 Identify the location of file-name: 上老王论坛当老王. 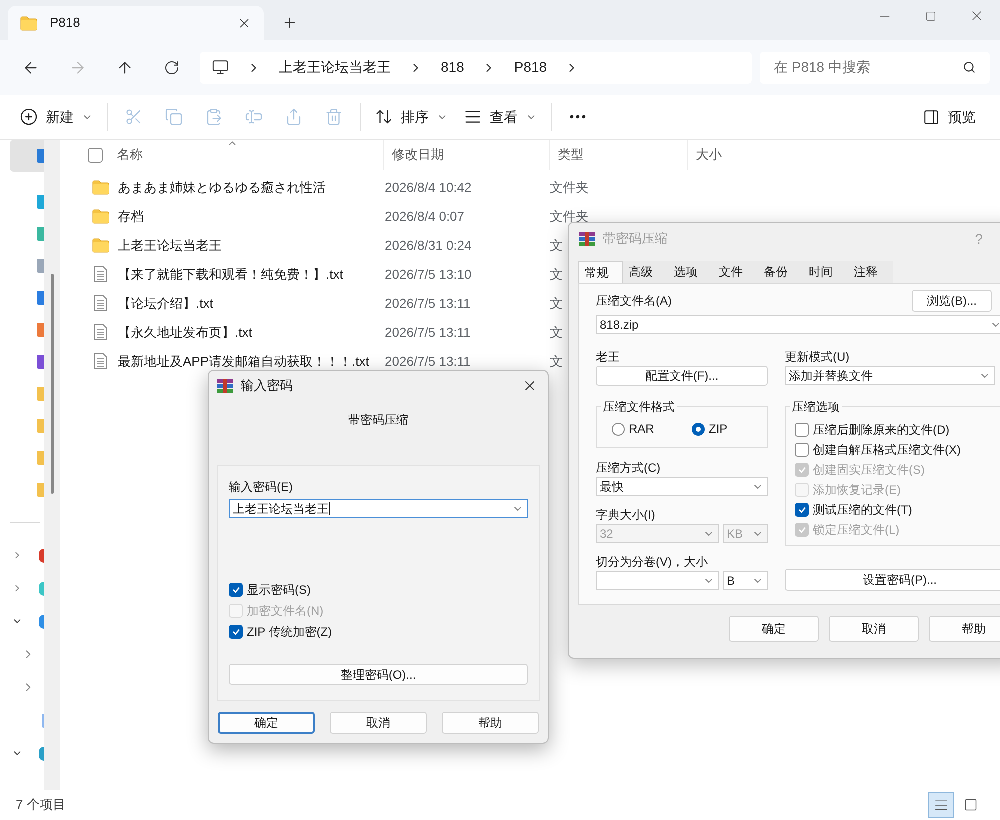
(170, 245).